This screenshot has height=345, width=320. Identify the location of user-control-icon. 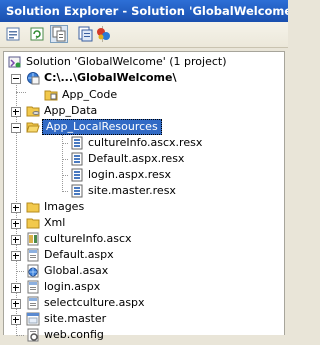
(33, 239).